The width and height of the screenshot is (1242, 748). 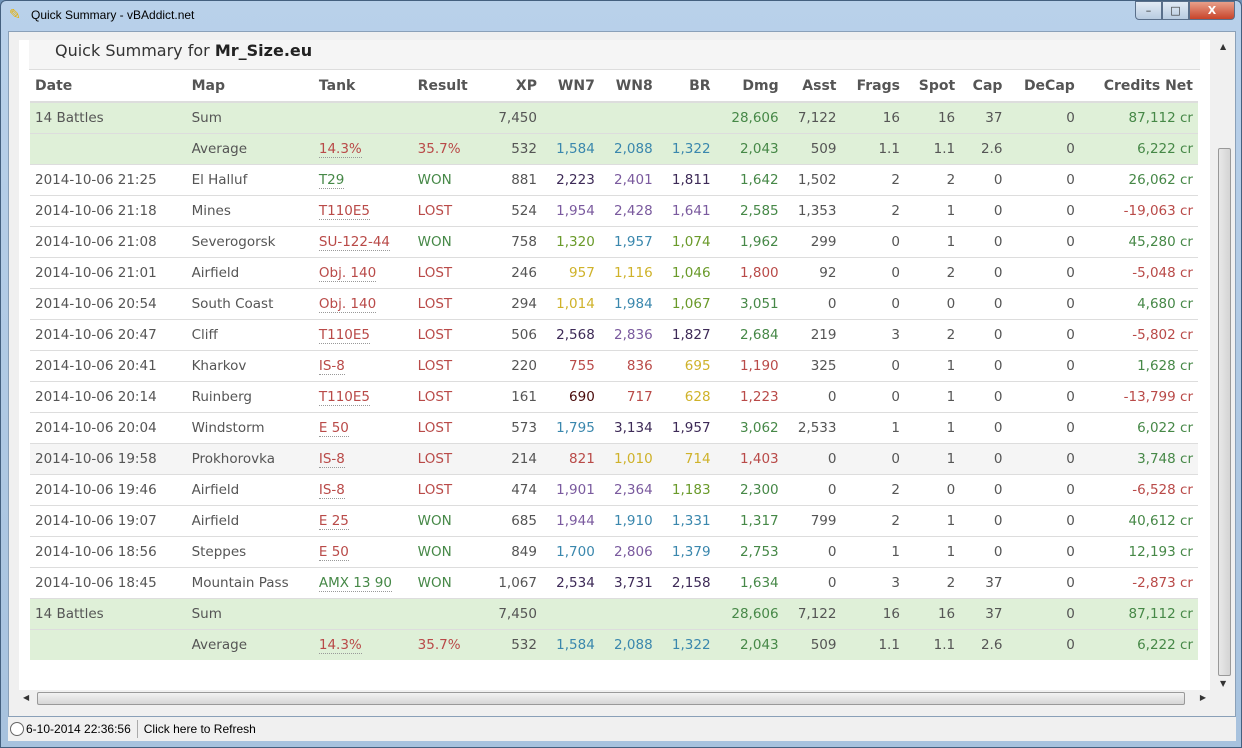 What do you see at coordinates (570, 489) in the screenshot?
I see `cell-wn7: 1,901` at bounding box center [570, 489].